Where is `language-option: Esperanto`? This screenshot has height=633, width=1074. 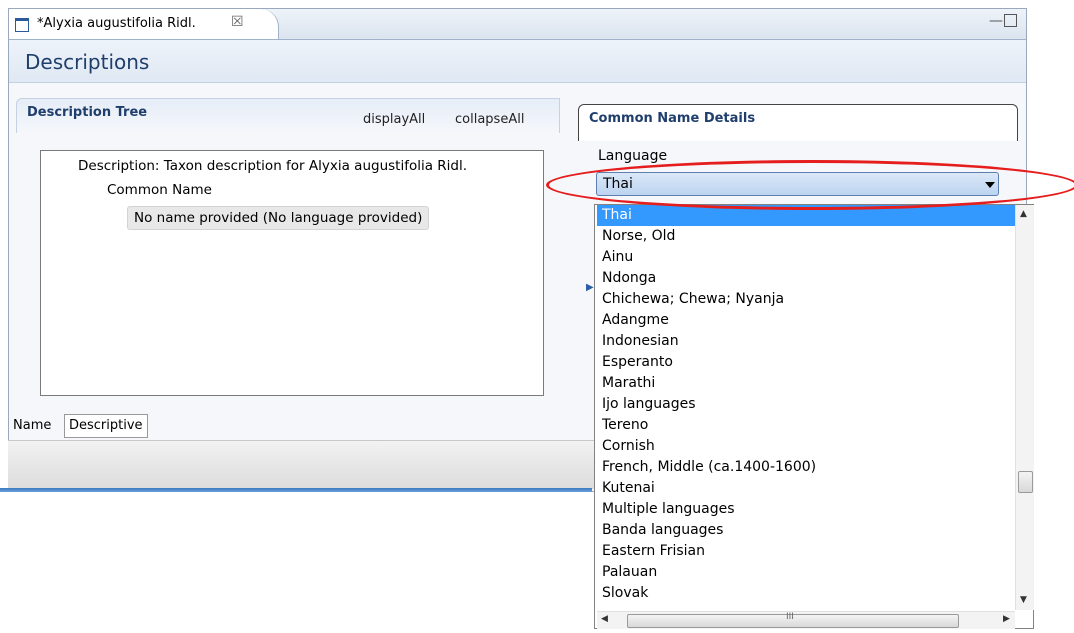 language-option: Esperanto is located at coordinates (806, 362).